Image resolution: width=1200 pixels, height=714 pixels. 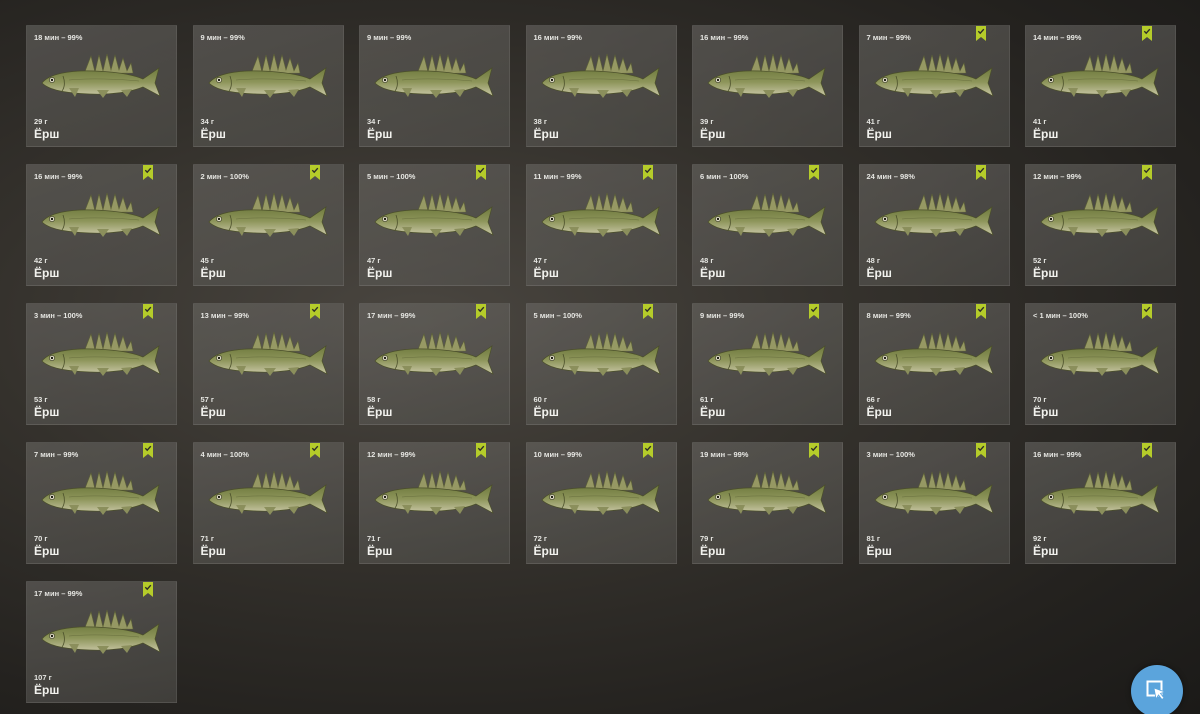 What do you see at coordinates (434, 225) in the screenshot?
I see `catch-card: 5 мин – 100% 47 г Ёрш` at bounding box center [434, 225].